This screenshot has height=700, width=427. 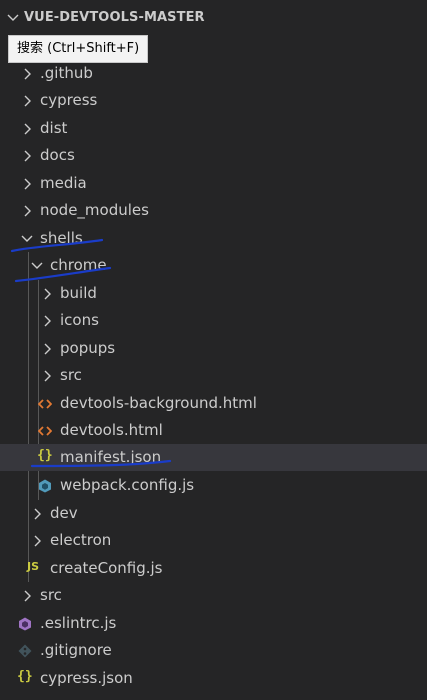 I want to click on tree-item-devtools-background-html: devtools-background.html, so click(x=213, y=403).